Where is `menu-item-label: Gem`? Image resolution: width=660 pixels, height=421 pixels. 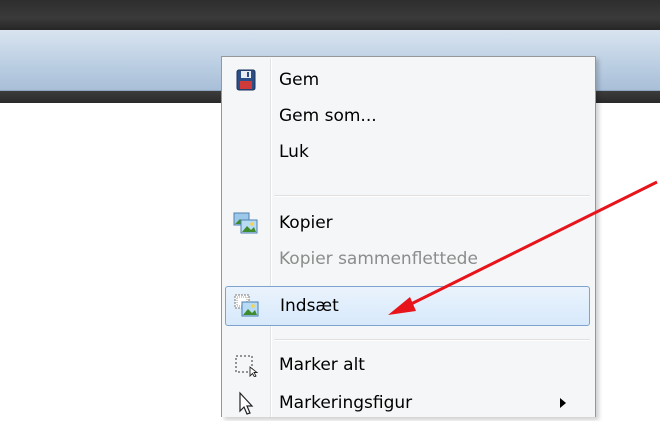 menu-item-label: Gem is located at coordinates (299, 80).